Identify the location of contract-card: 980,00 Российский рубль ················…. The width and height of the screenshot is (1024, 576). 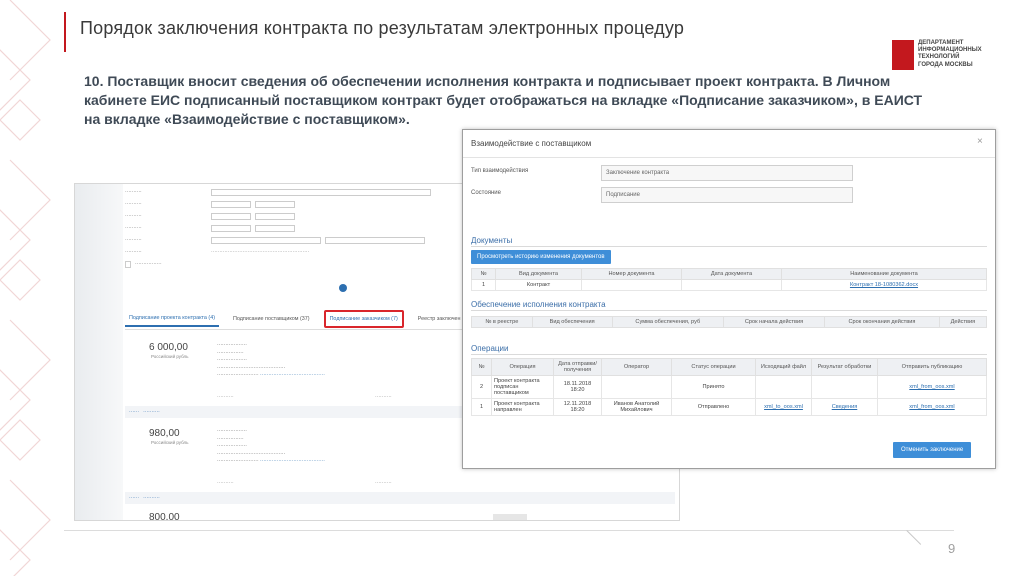
(295, 458).